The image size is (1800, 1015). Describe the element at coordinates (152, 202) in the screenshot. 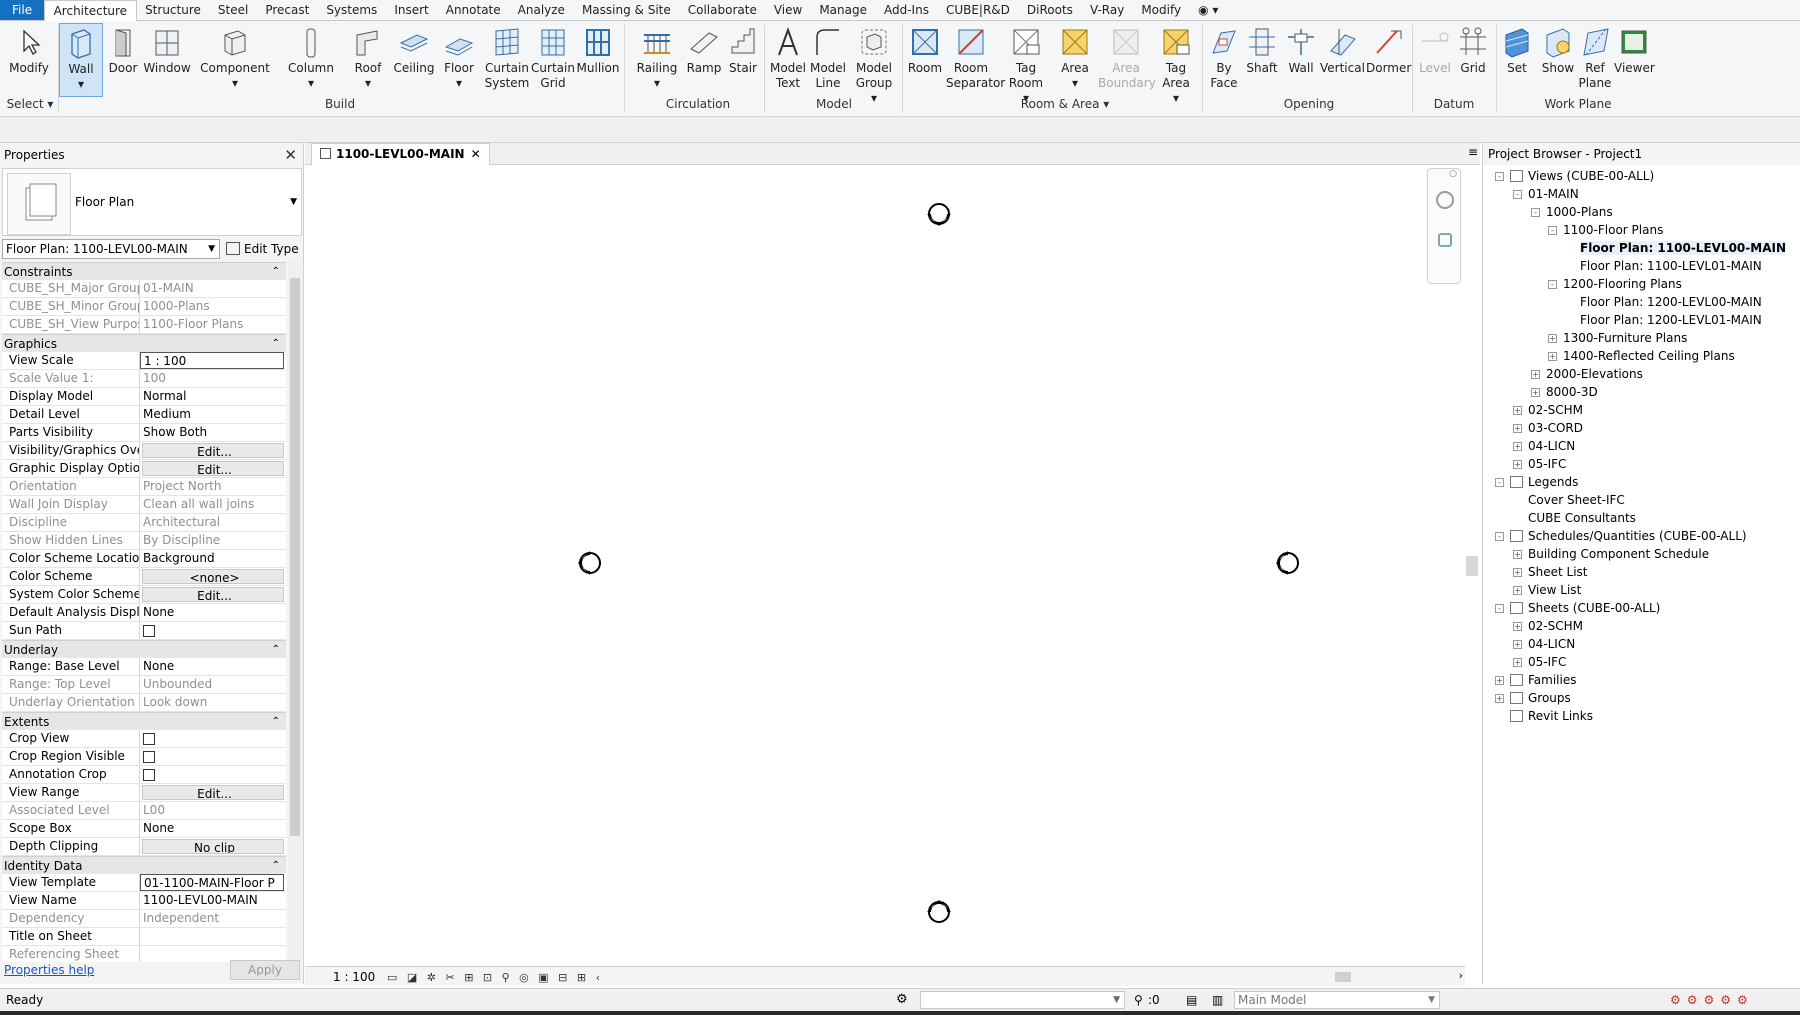

I see `type-selector: Floor Plan ▼` at that location.